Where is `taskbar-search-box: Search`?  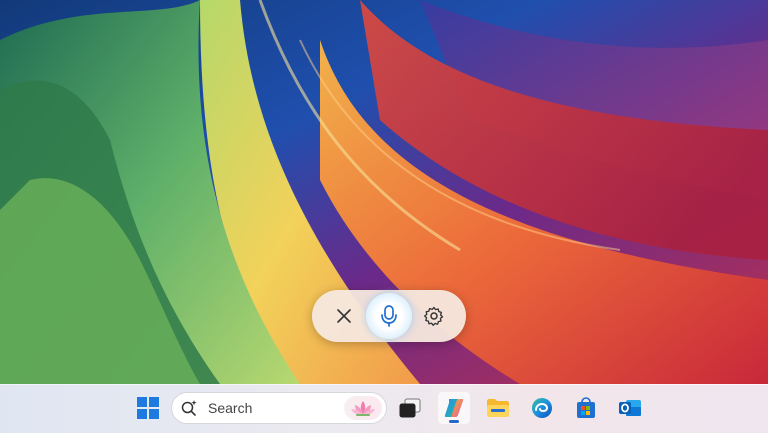 taskbar-search-box: Search is located at coordinates (279, 408).